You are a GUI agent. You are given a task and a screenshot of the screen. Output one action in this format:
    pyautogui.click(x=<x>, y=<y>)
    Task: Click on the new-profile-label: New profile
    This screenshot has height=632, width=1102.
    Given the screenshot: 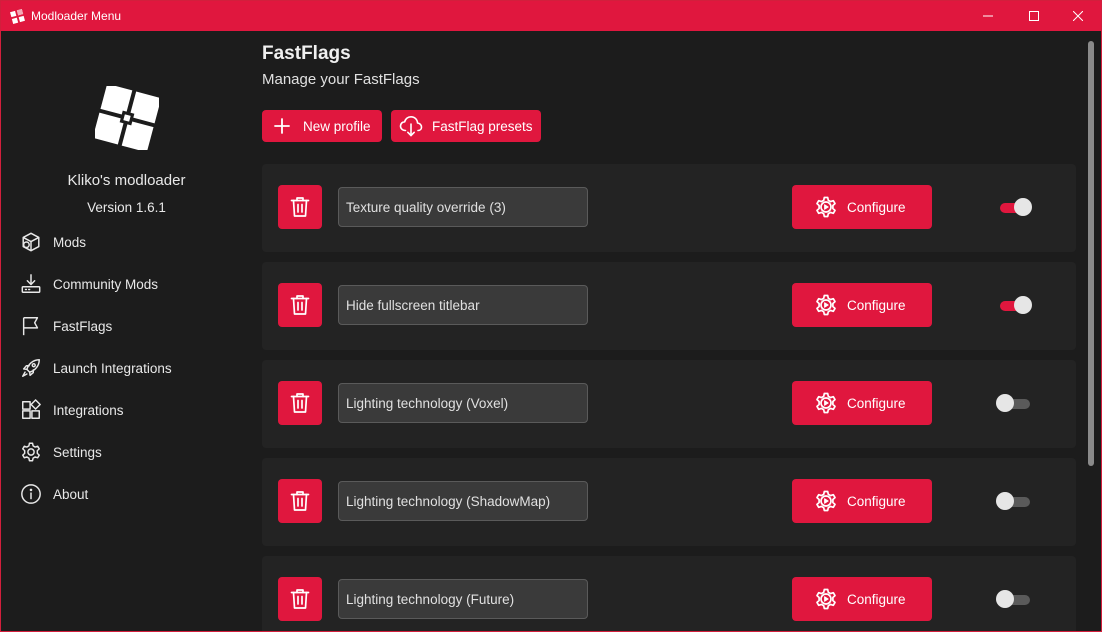 What is the action you would take?
    pyautogui.click(x=337, y=126)
    